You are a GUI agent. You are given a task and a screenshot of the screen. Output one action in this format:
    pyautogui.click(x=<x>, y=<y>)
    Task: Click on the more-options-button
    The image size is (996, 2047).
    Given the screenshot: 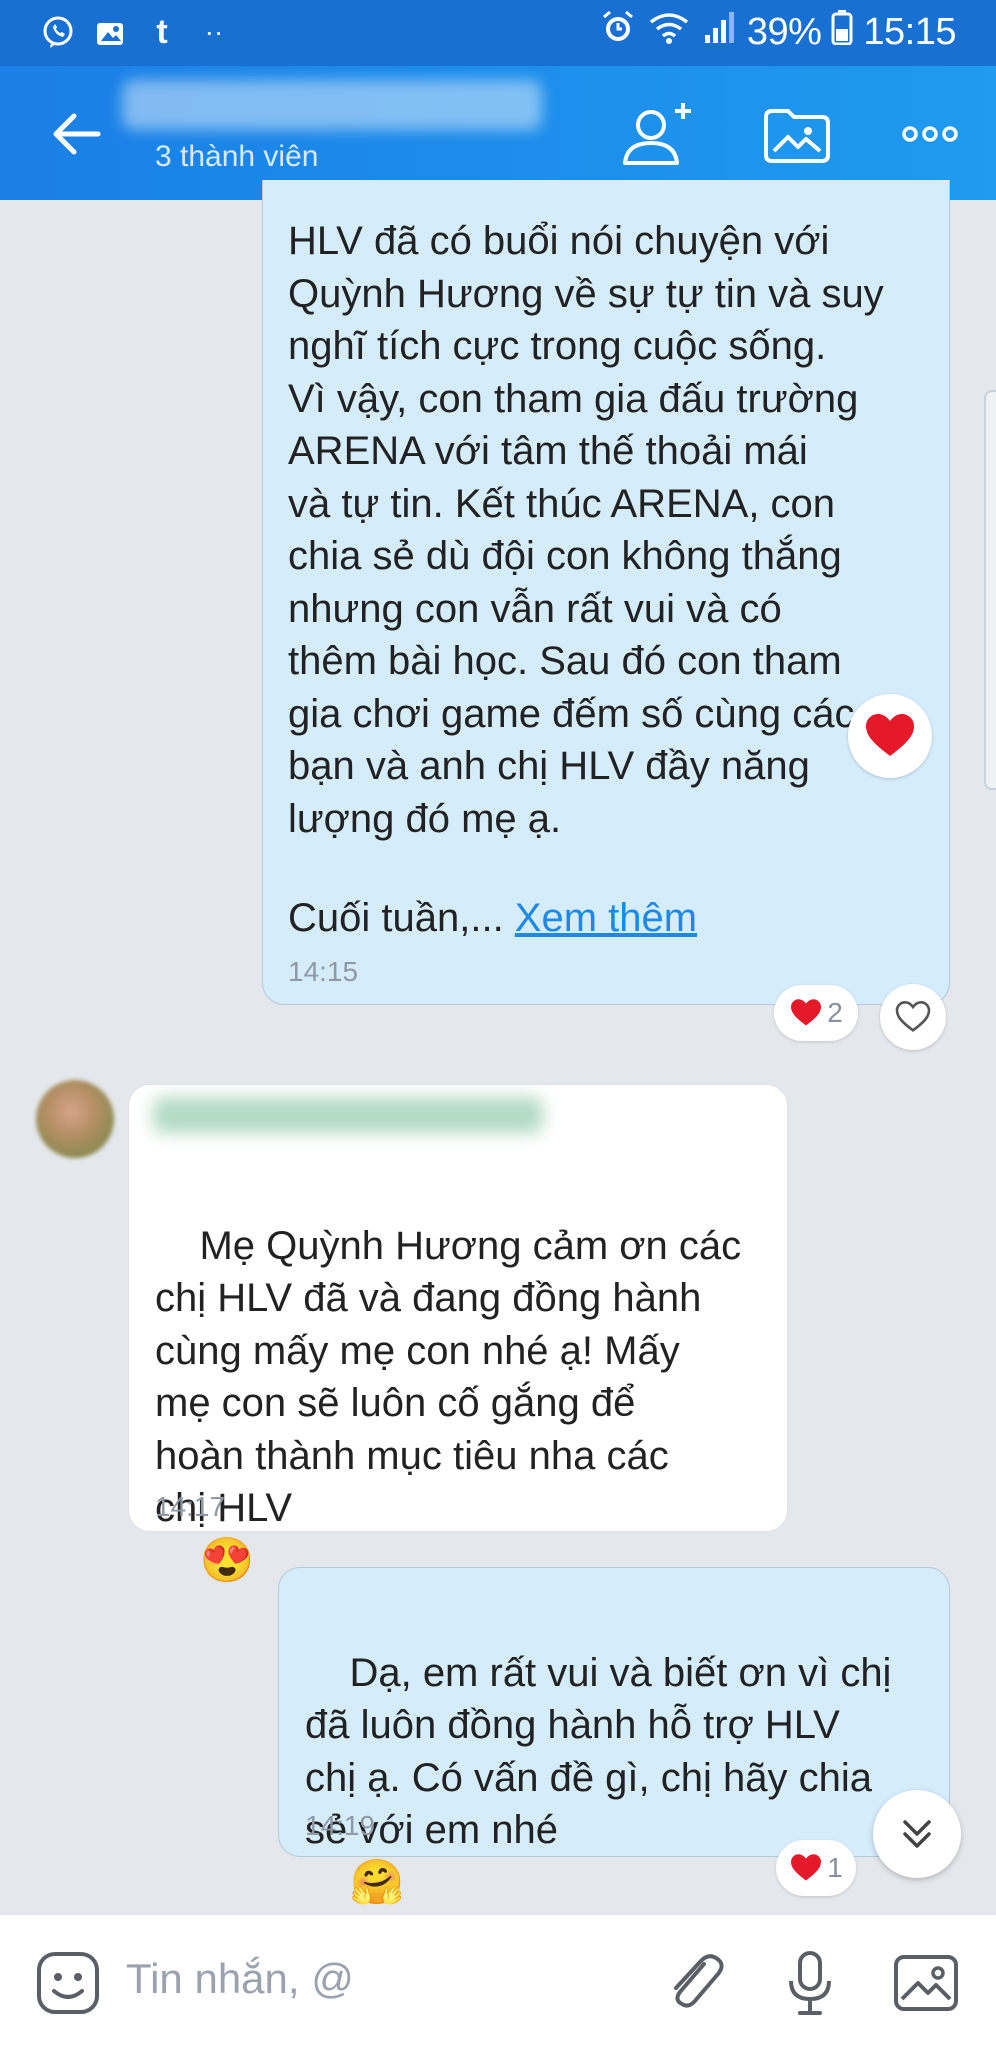 What is the action you would take?
    pyautogui.click(x=930, y=134)
    